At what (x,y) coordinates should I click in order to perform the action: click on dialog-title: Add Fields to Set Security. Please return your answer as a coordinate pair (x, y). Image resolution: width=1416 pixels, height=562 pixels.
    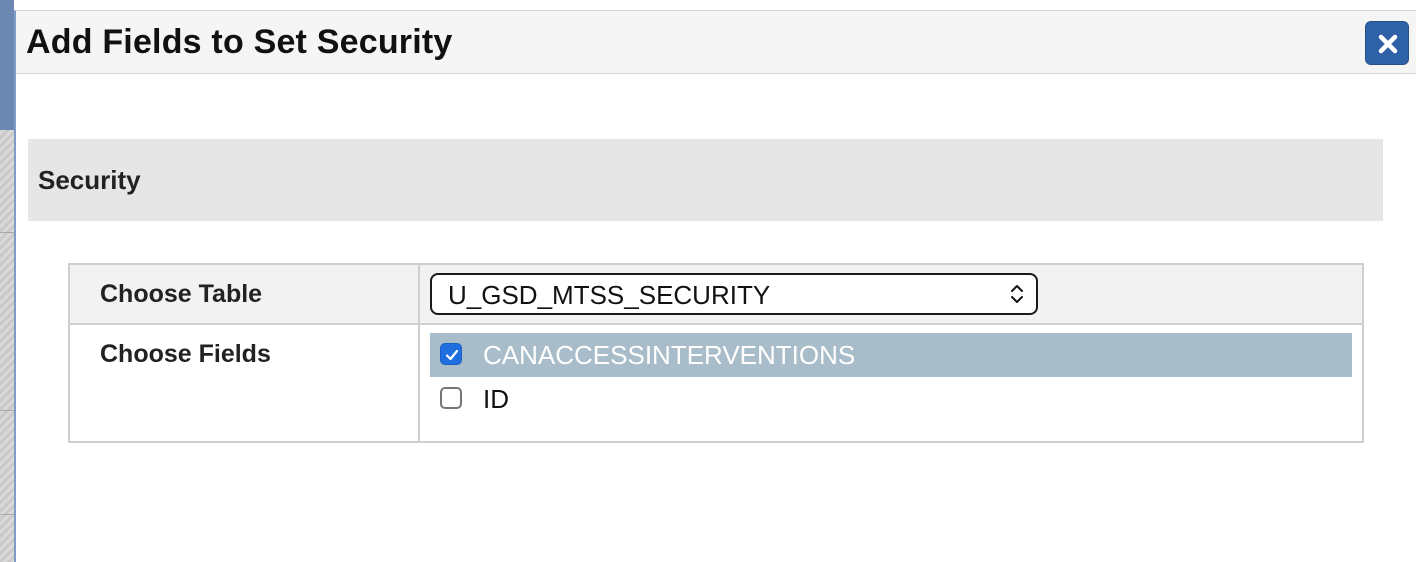
    Looking at the image, I should click on (239, 42).